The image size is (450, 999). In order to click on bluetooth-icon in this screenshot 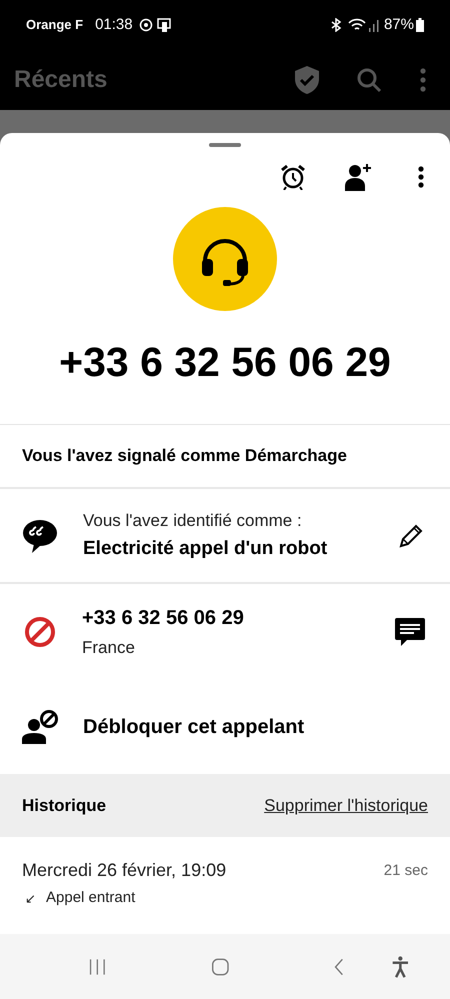, I will do `click(336, 25)`.